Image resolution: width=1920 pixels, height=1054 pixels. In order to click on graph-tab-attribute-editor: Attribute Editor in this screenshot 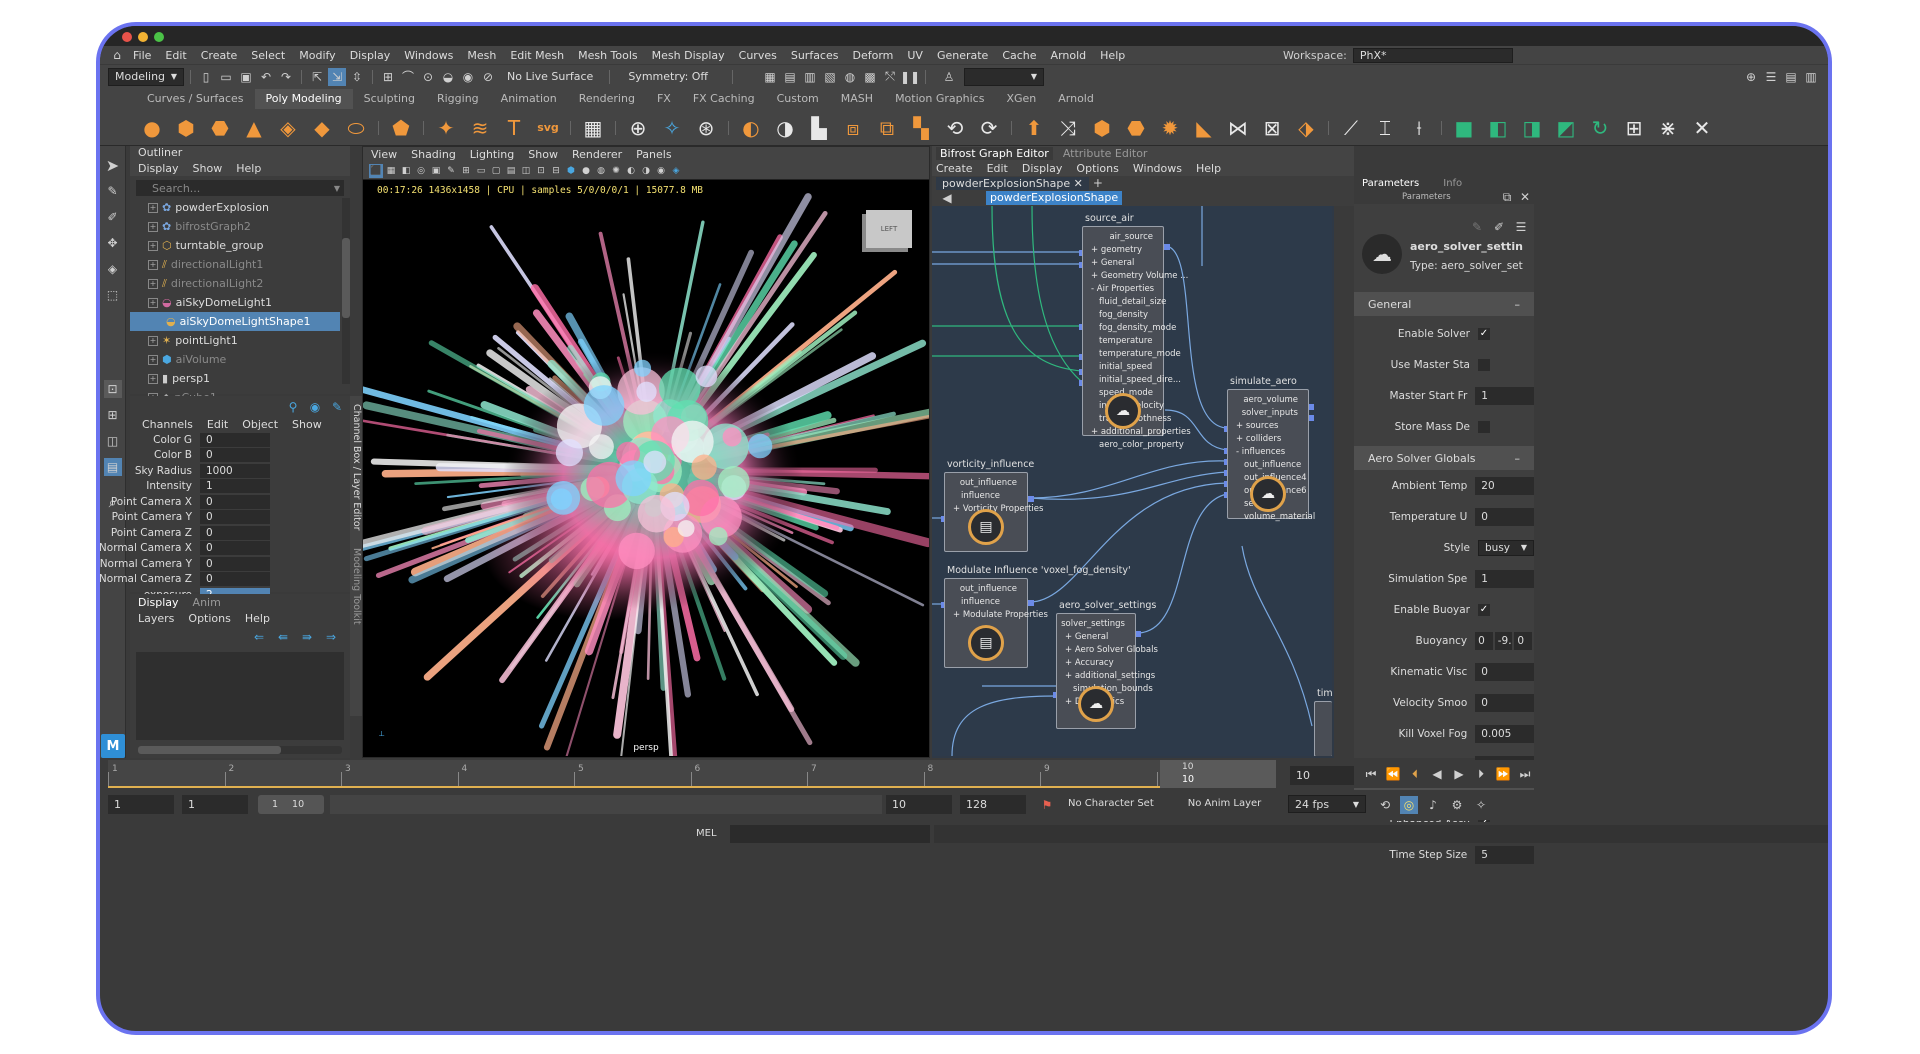, I will do `click(1105, 153)`.